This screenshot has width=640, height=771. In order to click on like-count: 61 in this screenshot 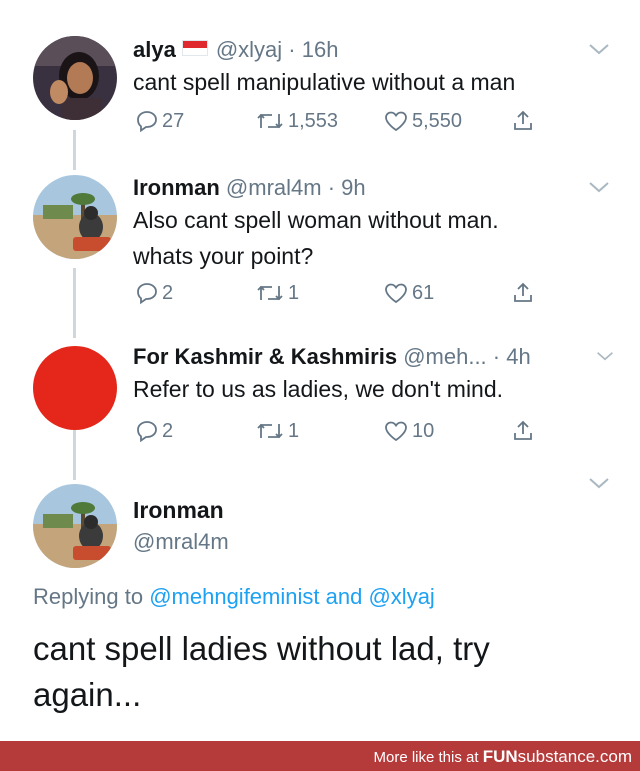, I will do `click(423, 292)`.